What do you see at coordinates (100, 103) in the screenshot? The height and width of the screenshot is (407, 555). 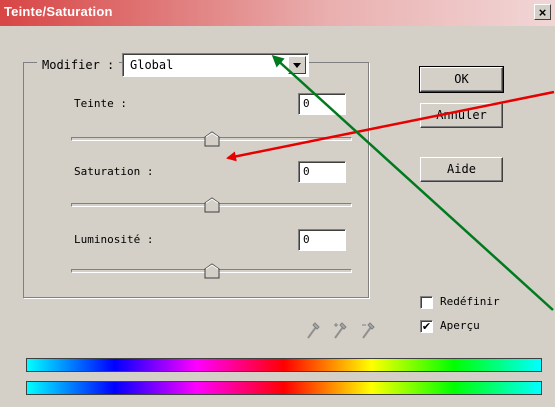 I see `hue-label: Teinte :` at bounding box center [100, 103].